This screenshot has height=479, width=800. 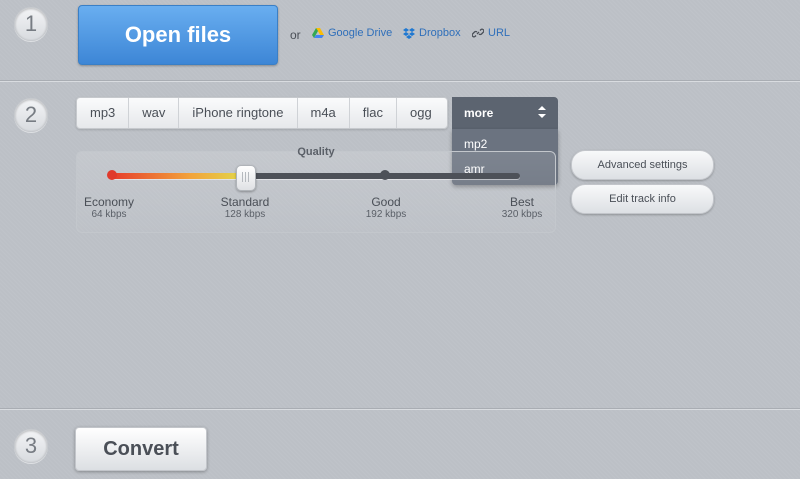 What do you see at coordinates (505, 113) in the screenshot?
I see `tab-more: more` at bounding box center [505, 113].